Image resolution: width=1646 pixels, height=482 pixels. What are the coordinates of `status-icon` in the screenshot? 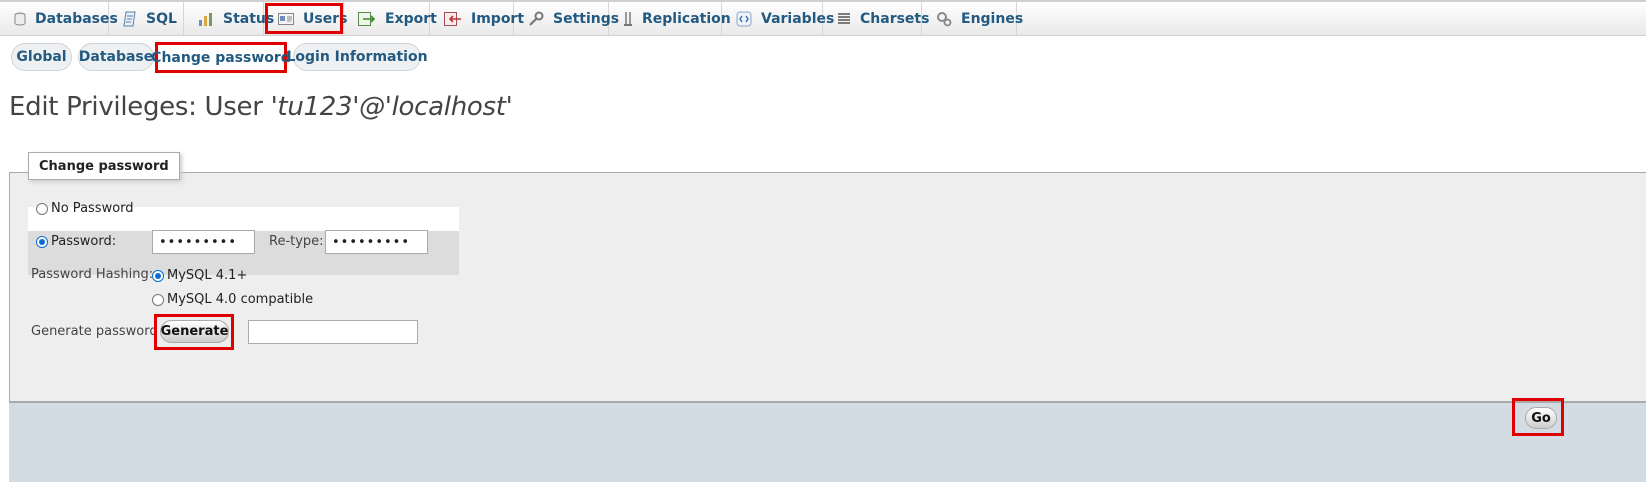 It's located at (206, 19).